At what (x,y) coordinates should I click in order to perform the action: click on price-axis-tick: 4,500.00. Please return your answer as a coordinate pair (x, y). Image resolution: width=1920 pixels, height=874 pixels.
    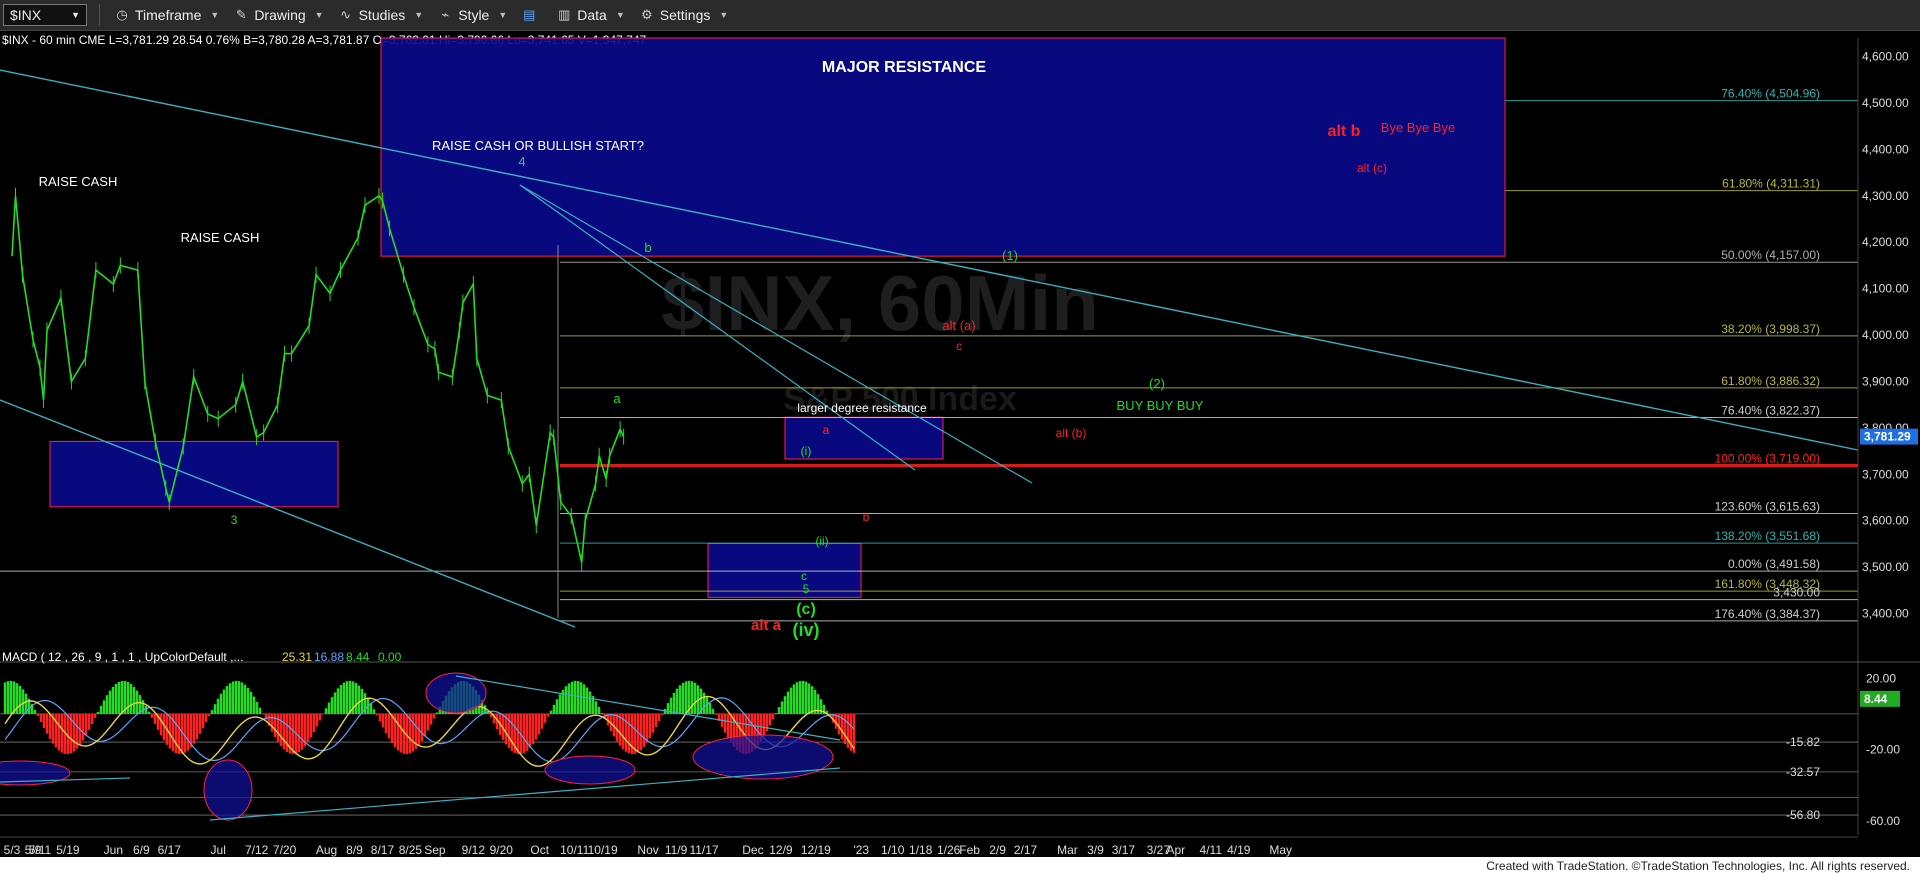
    Looking at the image, I should click on (1885, 103).